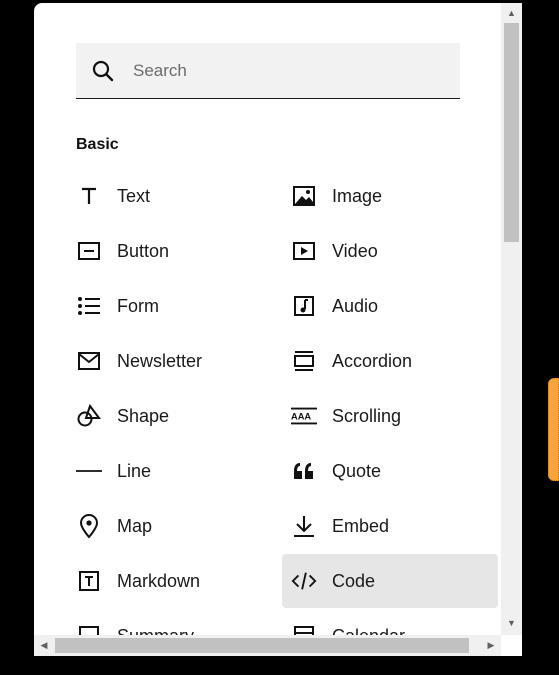  What do you see at coordinates (304, 306) in the screenshot?
I see `audio-icon` at bounding box center [304, 306].